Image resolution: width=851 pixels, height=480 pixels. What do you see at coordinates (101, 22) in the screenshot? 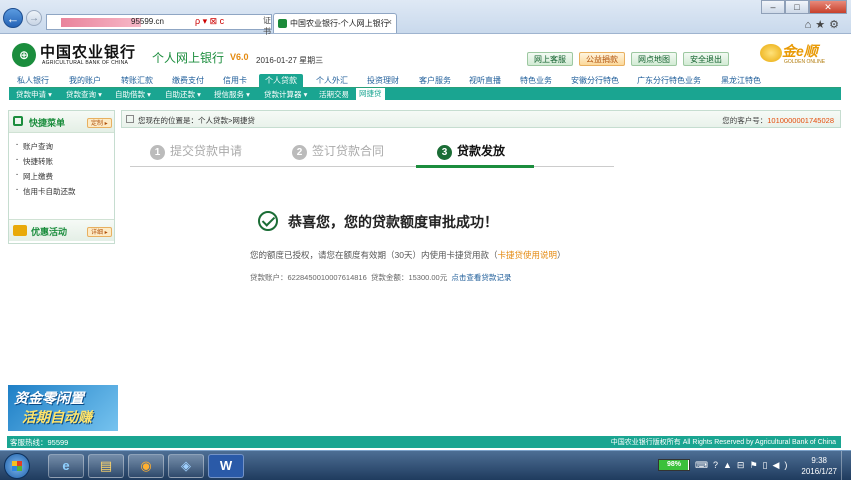
I see `address-highlight` at bounding box center [101, 22].